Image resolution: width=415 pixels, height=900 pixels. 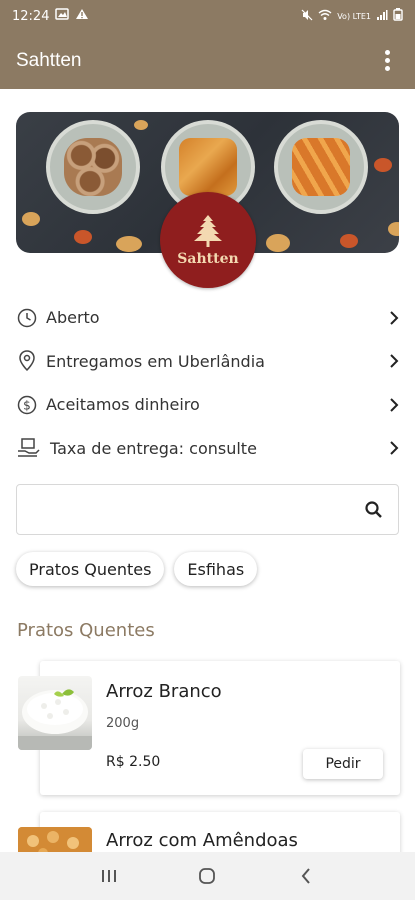 What do you see at coordinates (209, 318) in the screenshot?
I see `info-row-hours: Aberto` at bounding box center [209, 318].